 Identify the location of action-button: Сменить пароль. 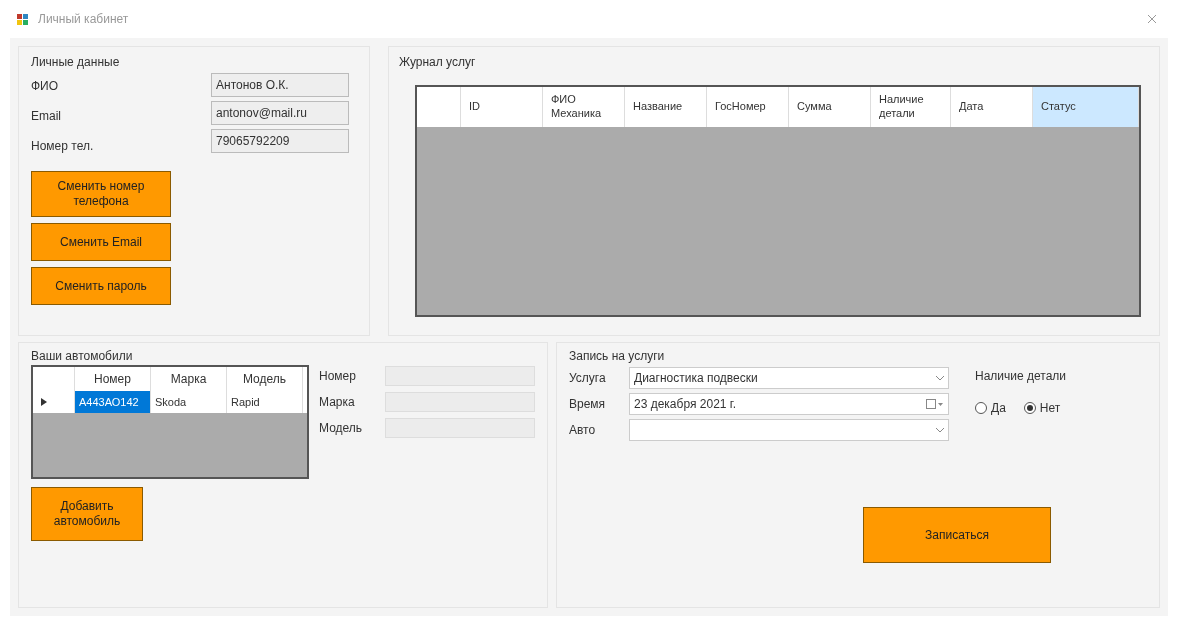
(101, 286).